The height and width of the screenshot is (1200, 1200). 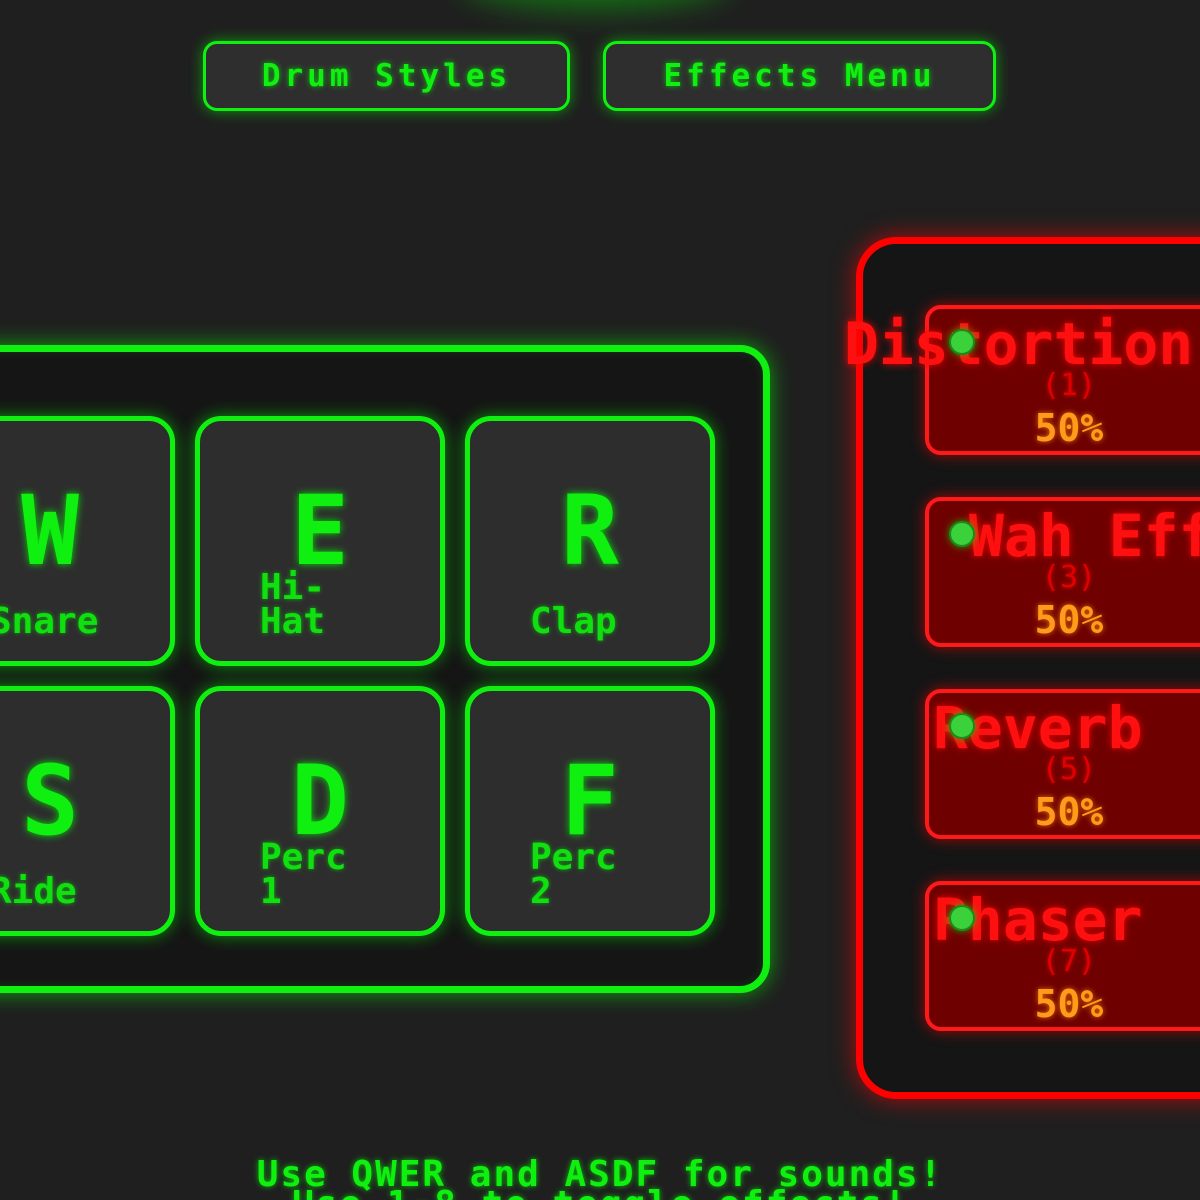 I want to click on effect-toggle-distortion: Distortion (1) 50%, so click(x=1022, y=380).